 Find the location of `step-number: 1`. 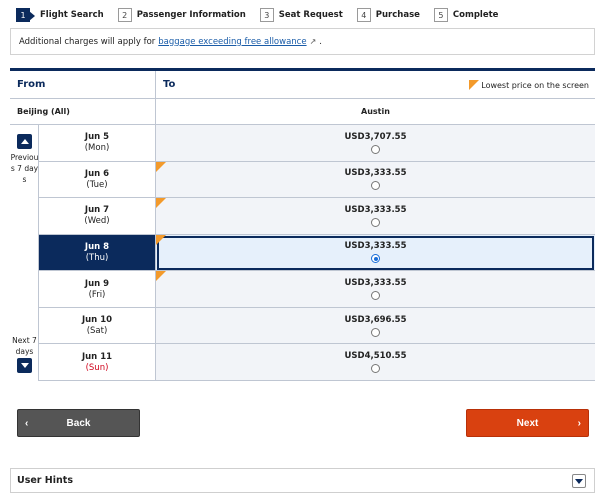

step-number: 1 is located at coordinates (25, 15).